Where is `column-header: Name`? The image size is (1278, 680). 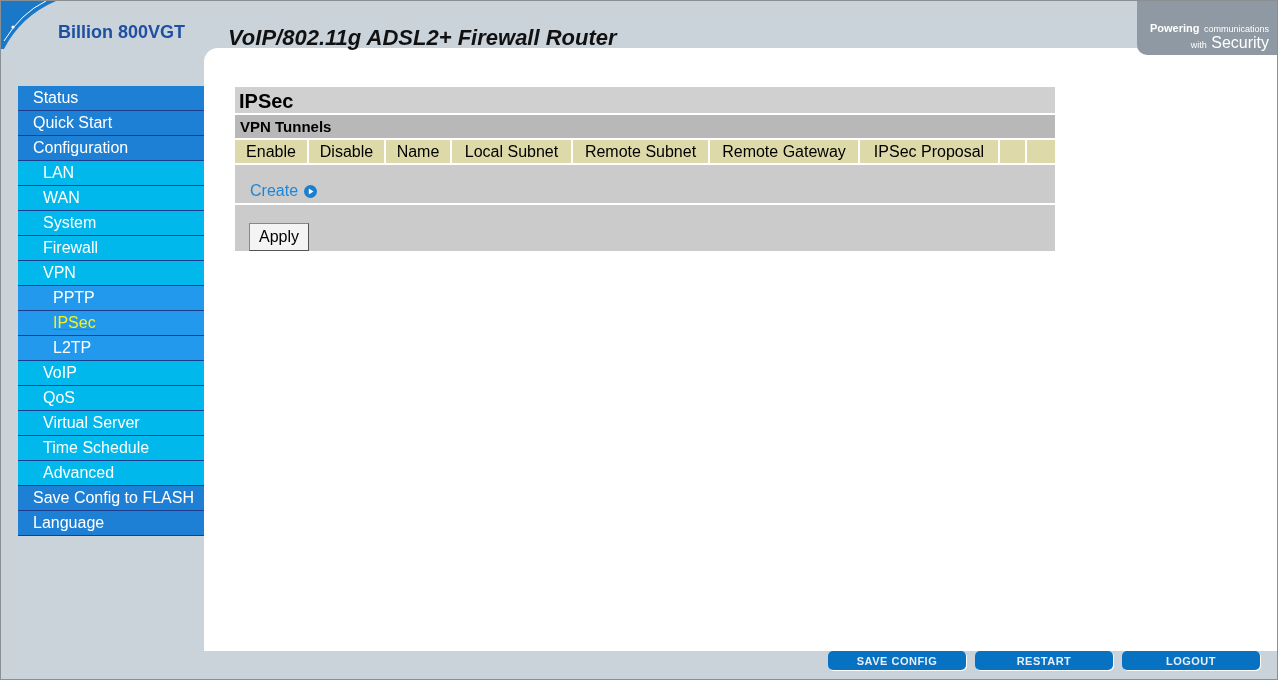 column-header: Name is located at coordinates (419, 151).